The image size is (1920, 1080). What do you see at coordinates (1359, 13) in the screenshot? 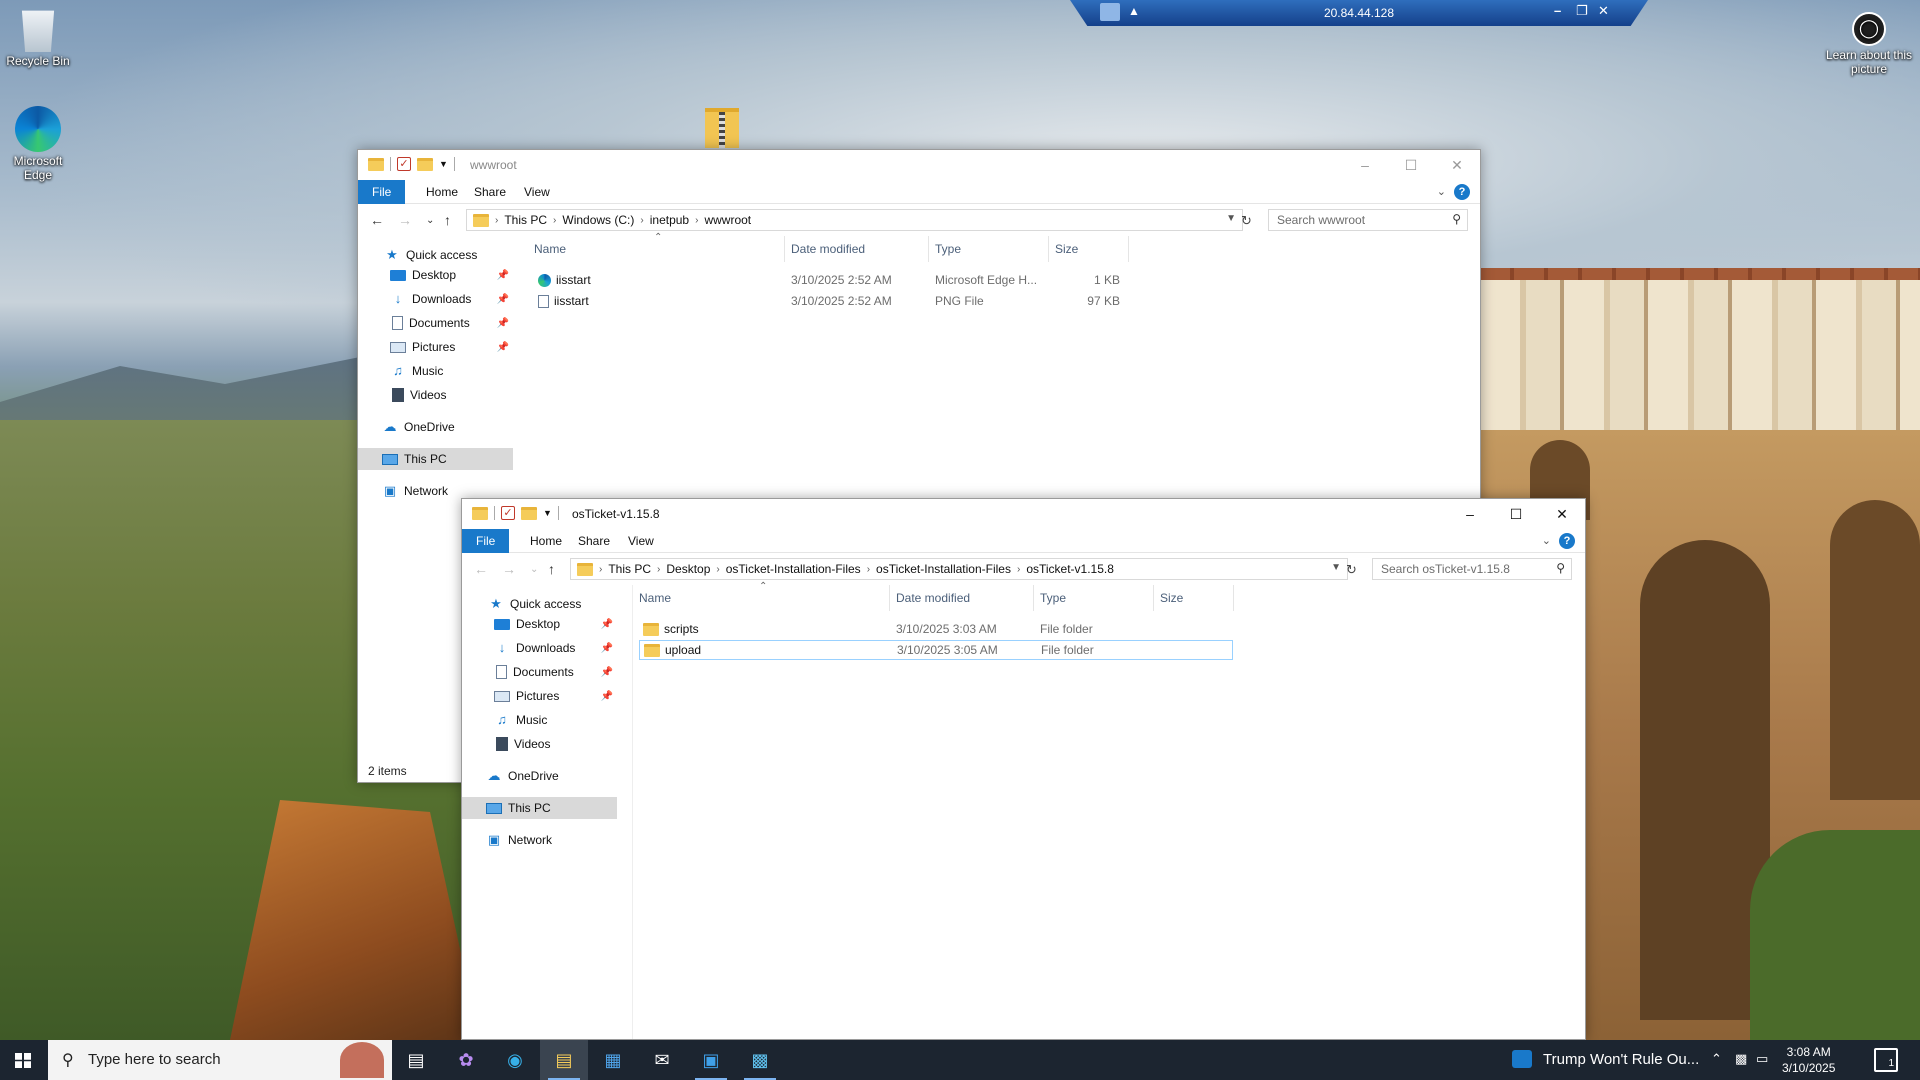
I see `rdp-connection-bar: ▲ 20.84.44.128 – ❐ ✕` at bounding box center [1359, 13].